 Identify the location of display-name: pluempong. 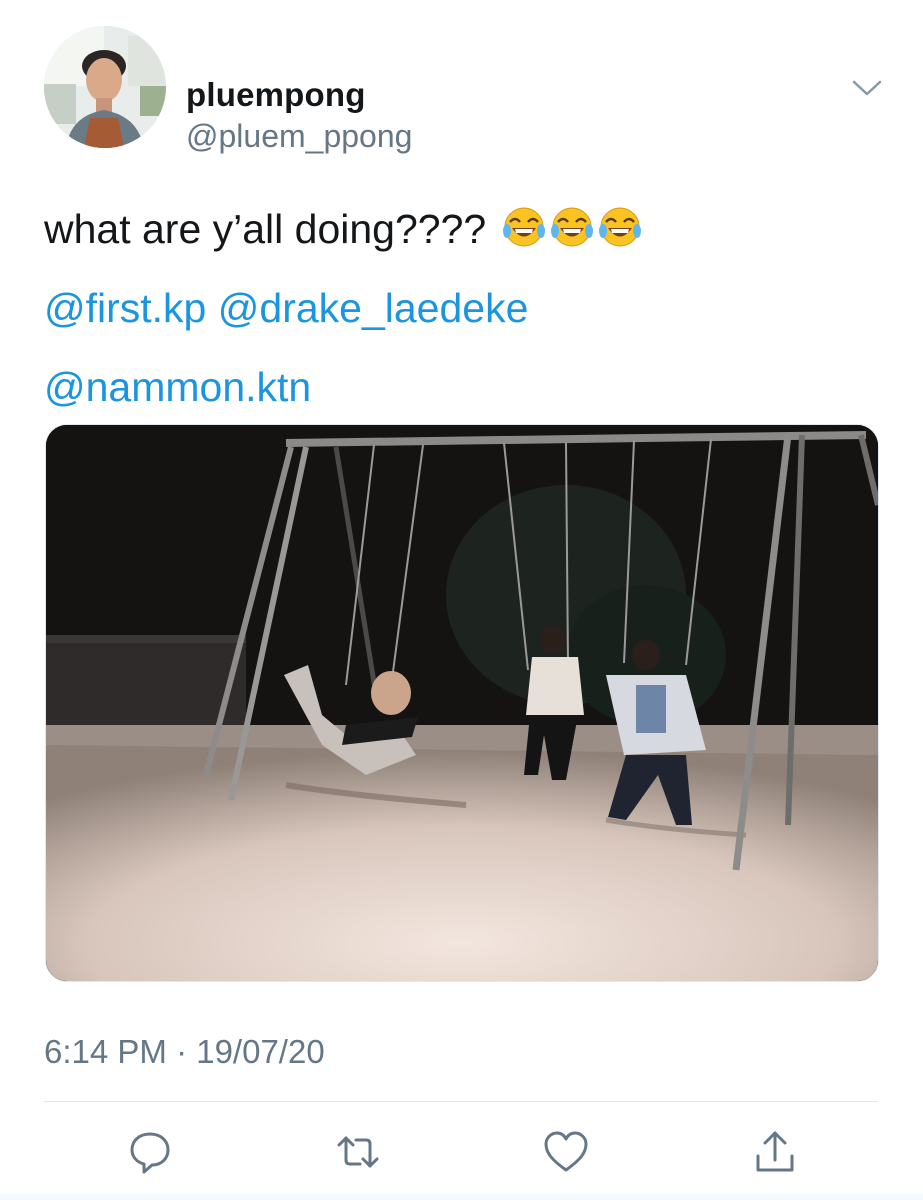
(276, 95).